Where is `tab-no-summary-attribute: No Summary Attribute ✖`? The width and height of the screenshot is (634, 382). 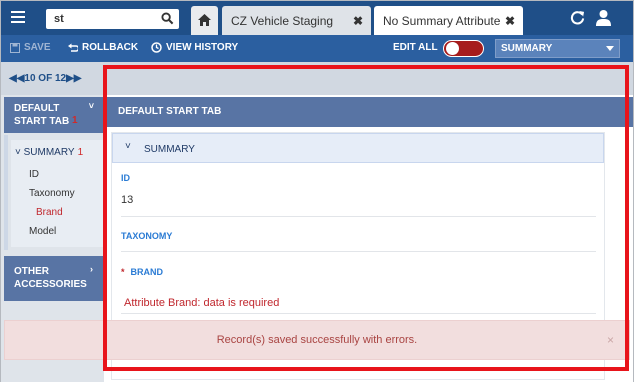 tab-no-summary-attribute: No Summary Attribute ✖ is located at coordinates (448, 20).